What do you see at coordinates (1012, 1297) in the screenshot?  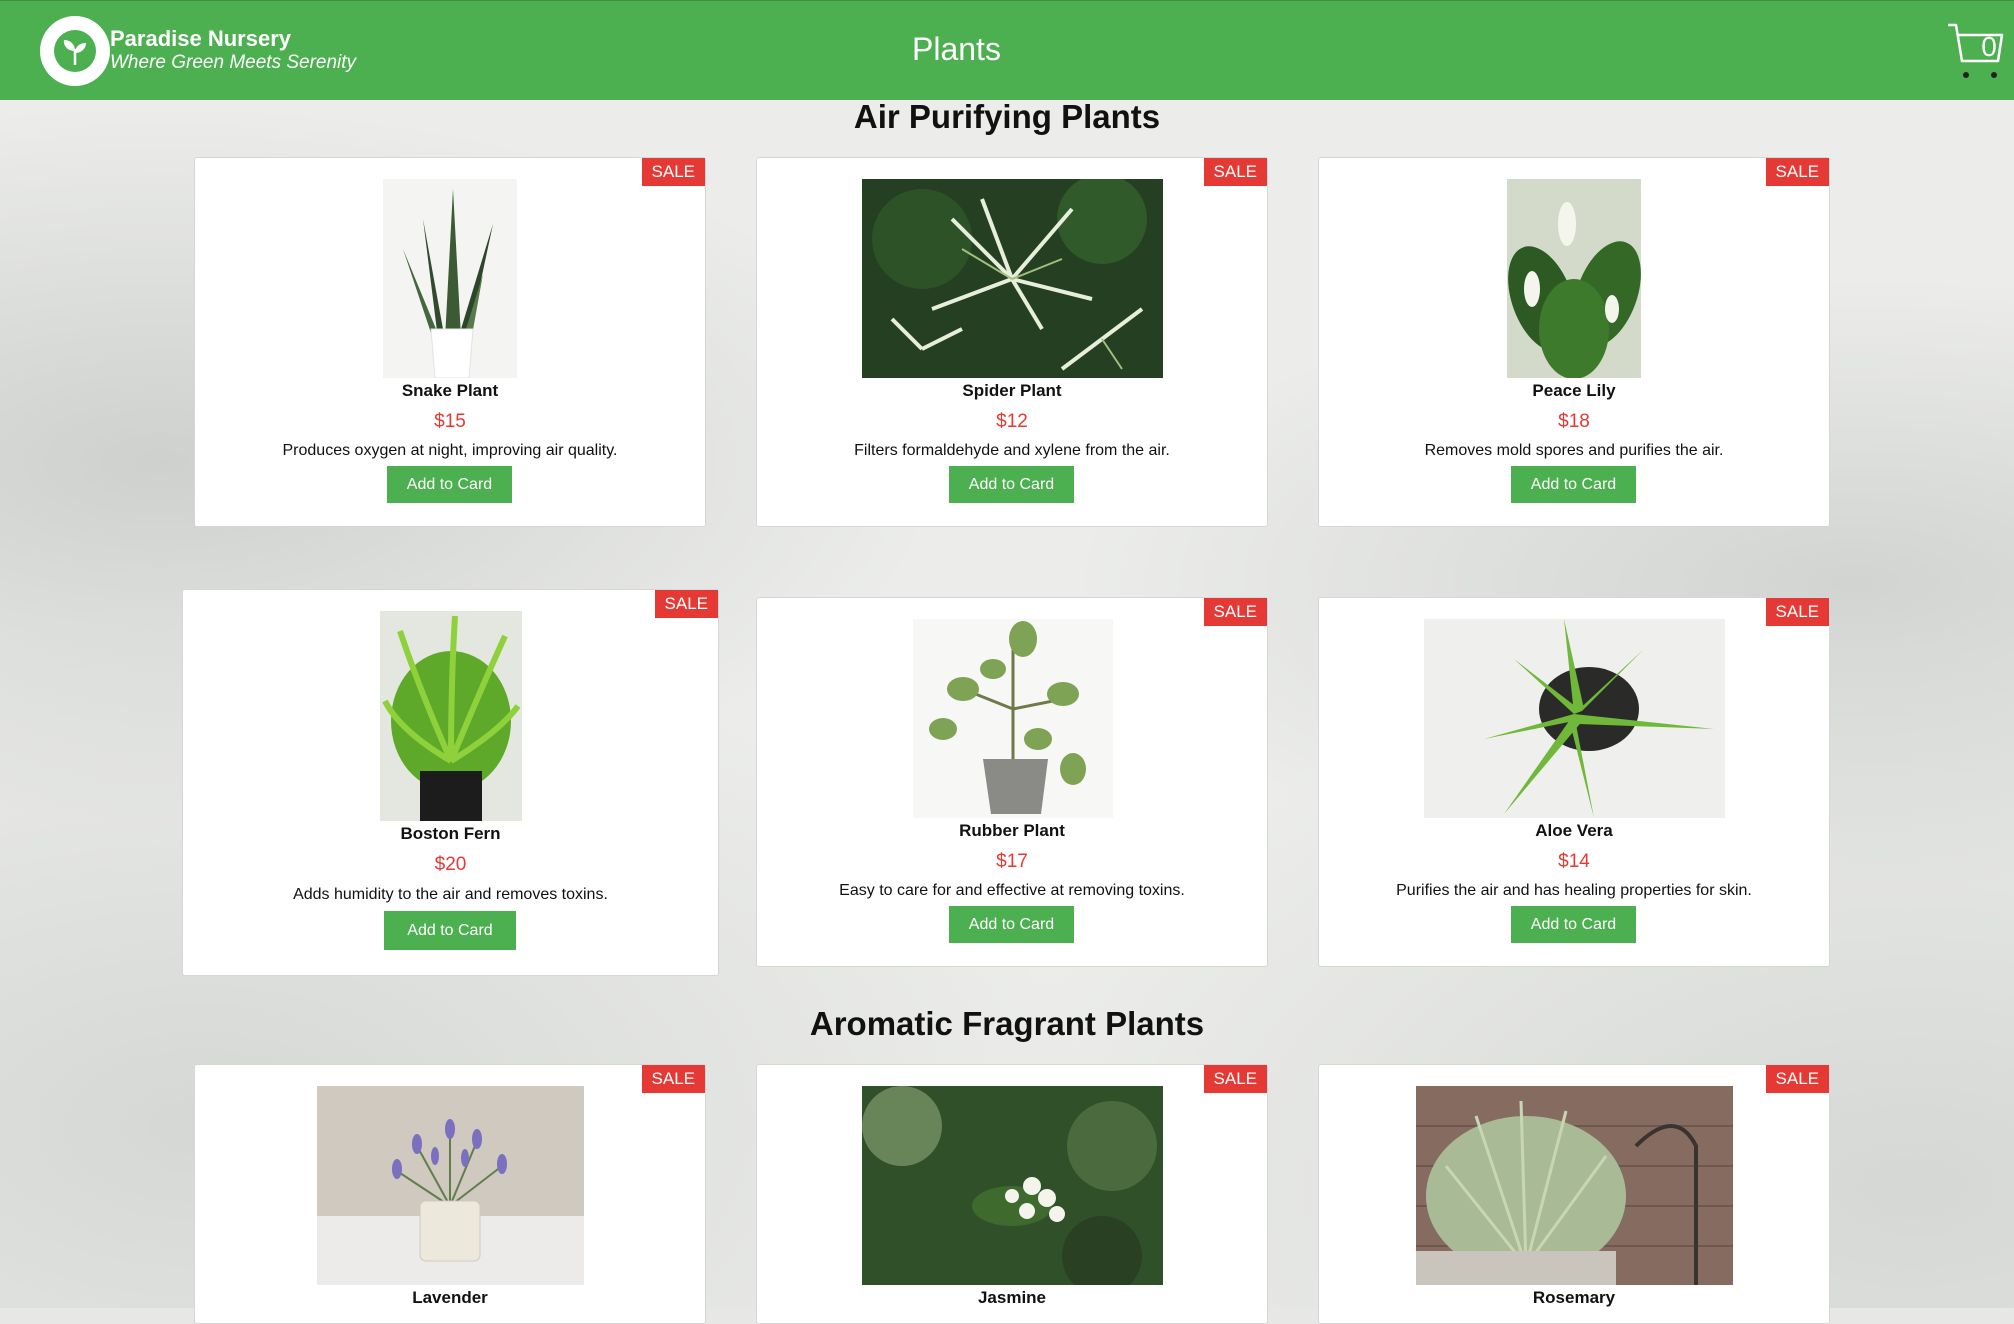 I see `product-name: Jasmine` at bounding box center [1012, 1297].